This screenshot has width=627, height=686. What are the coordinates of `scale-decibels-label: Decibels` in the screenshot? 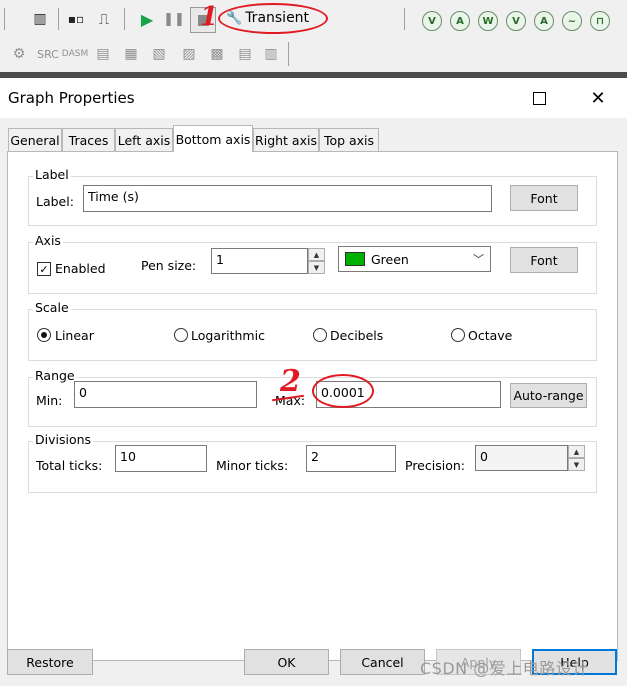 It's located at (357, 335).